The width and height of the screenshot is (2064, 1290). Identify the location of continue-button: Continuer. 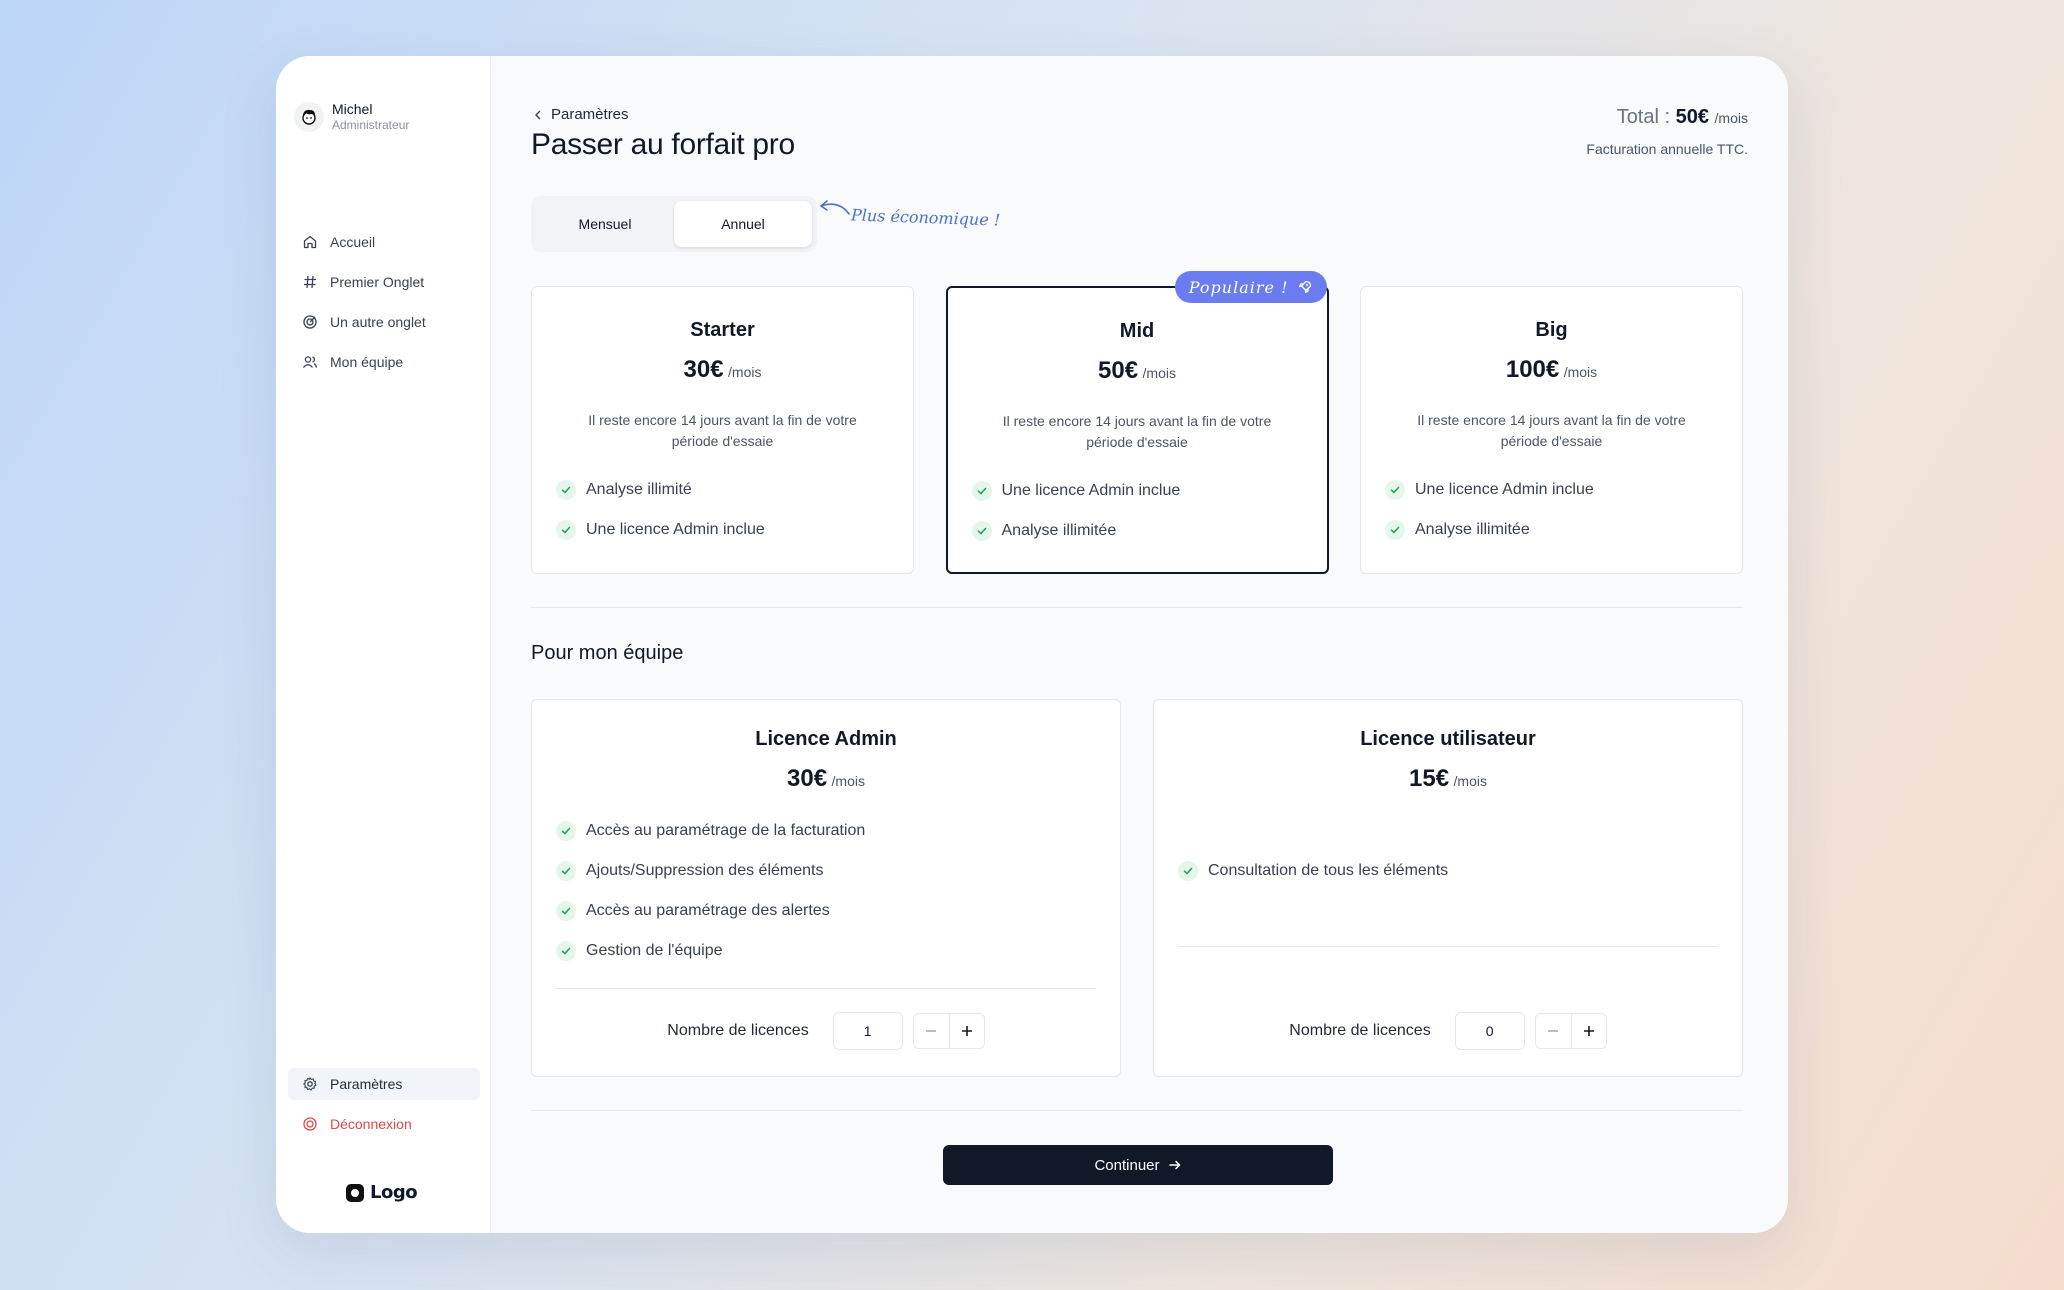
(1138, 1165).